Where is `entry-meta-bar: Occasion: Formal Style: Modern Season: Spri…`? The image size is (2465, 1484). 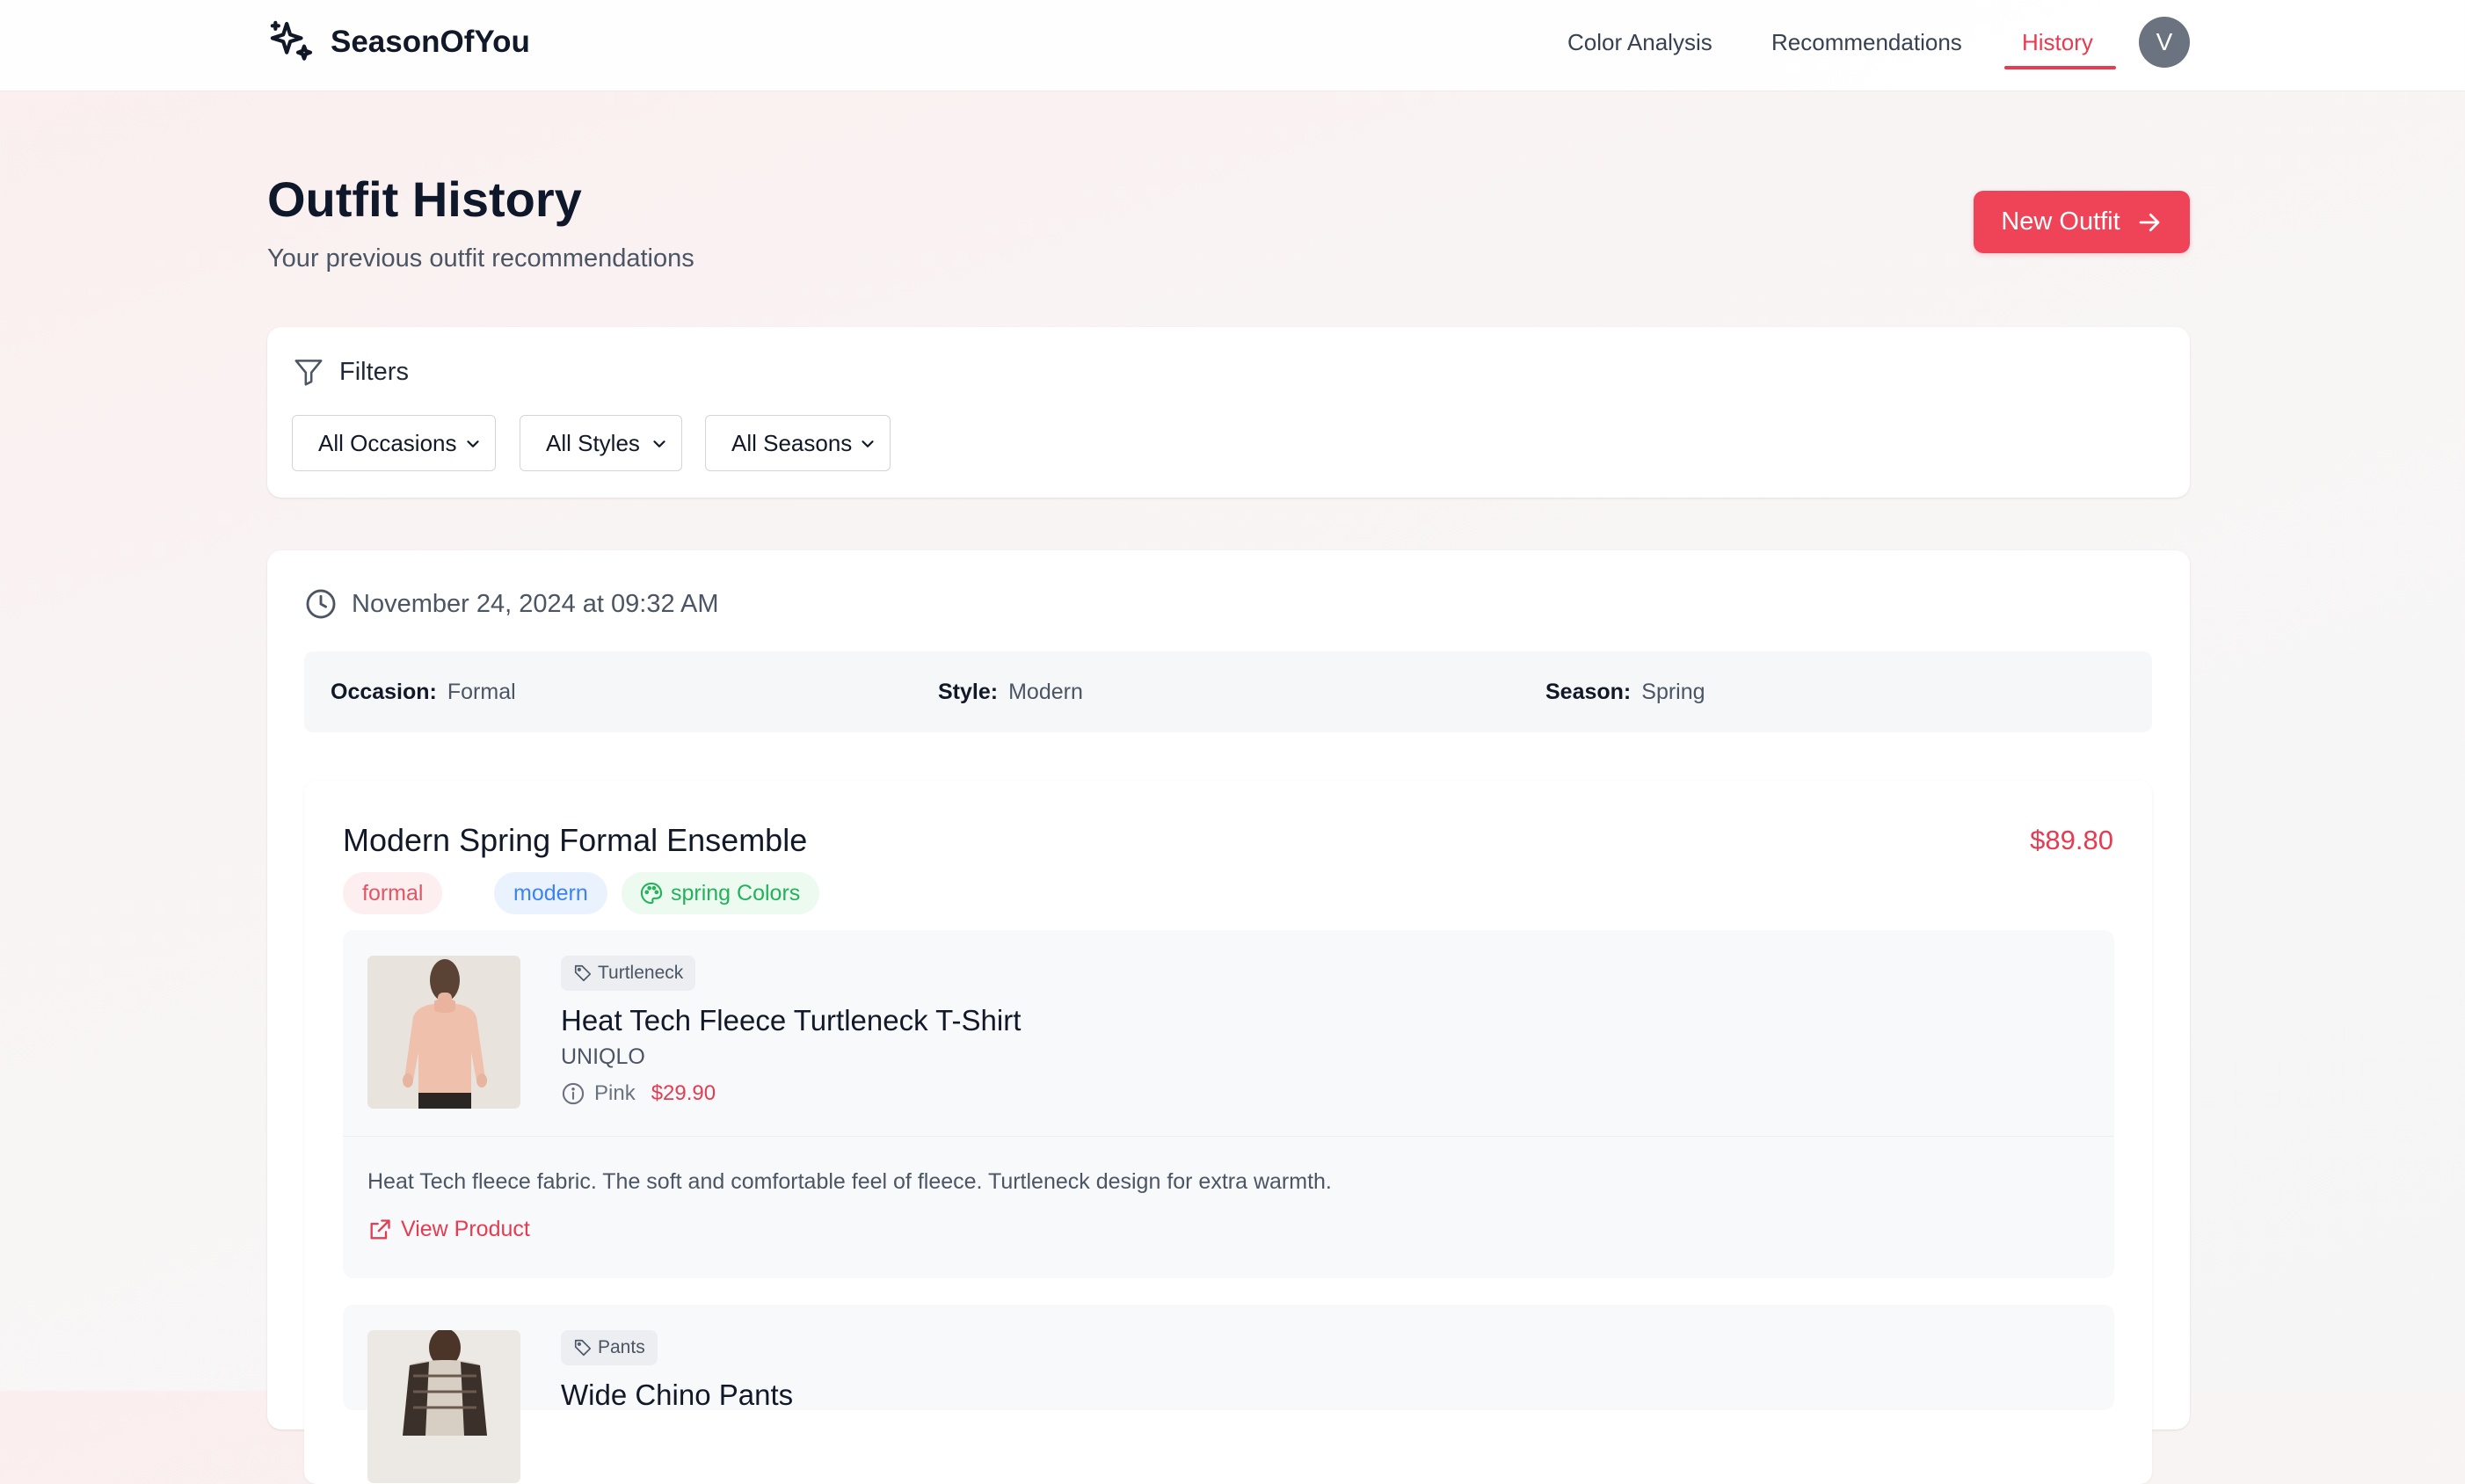 entry-meta-bar: Occasion: Formal Style: Modern Season: Spri… is located at coordinates (1228, 691).